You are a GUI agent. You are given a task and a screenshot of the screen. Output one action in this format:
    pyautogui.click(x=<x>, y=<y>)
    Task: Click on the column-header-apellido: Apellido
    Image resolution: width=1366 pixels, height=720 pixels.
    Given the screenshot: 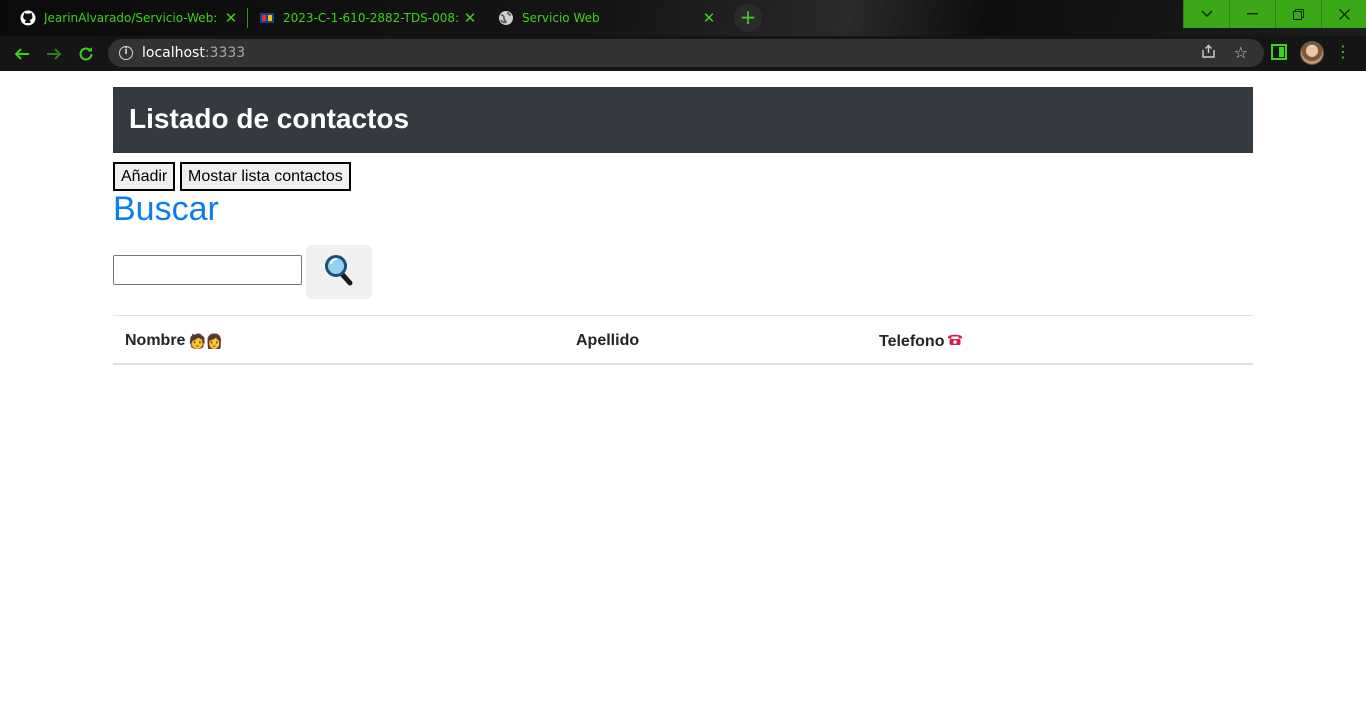 What is the action you would take?
    pyautogui.click(x=608, y=340)
    